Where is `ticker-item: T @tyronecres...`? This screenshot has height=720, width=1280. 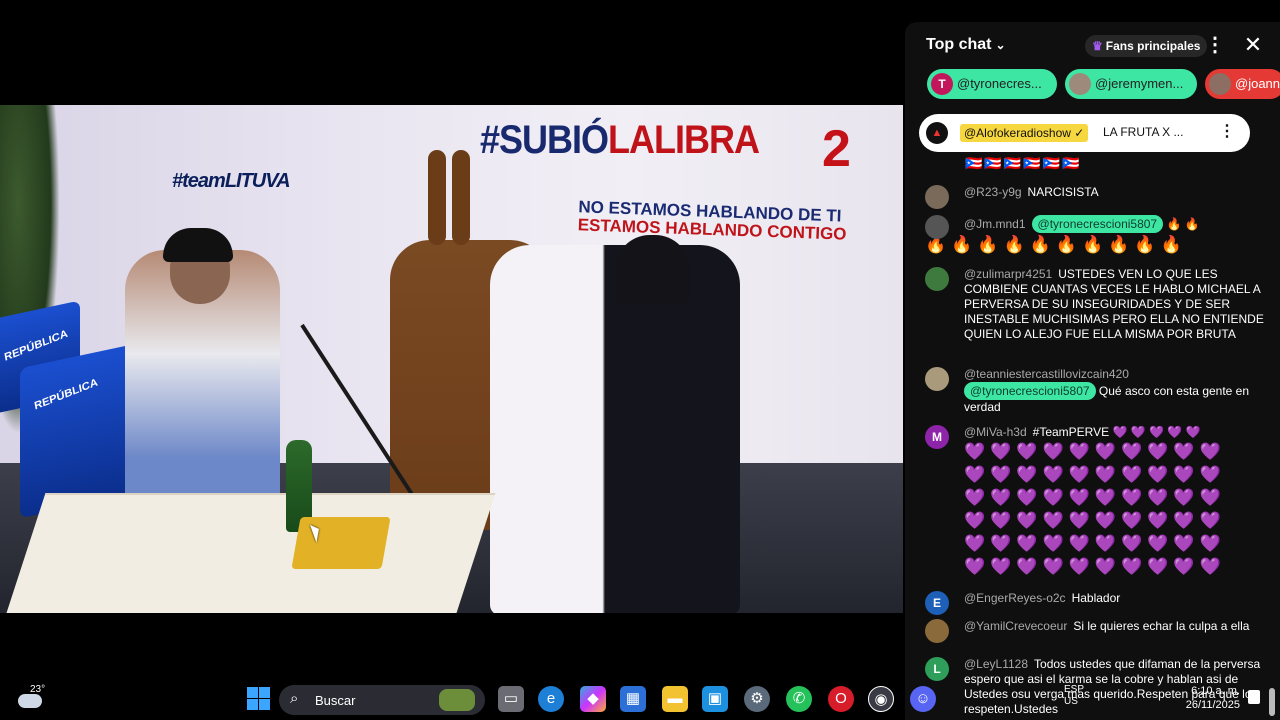 ticker-item: T @tyronecres... is located at coordinates (992, 84).